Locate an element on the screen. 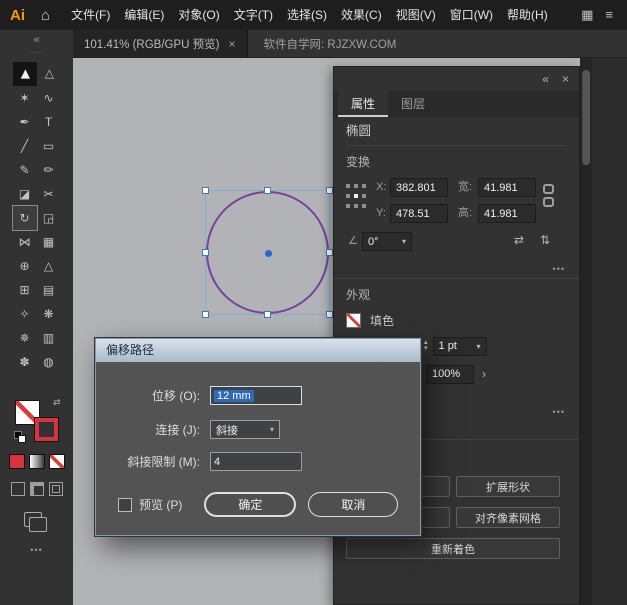 This screenshot has height=605, width=627. stroke-weight-select: 1 pt ▾ is located at coordinates (459, 346).